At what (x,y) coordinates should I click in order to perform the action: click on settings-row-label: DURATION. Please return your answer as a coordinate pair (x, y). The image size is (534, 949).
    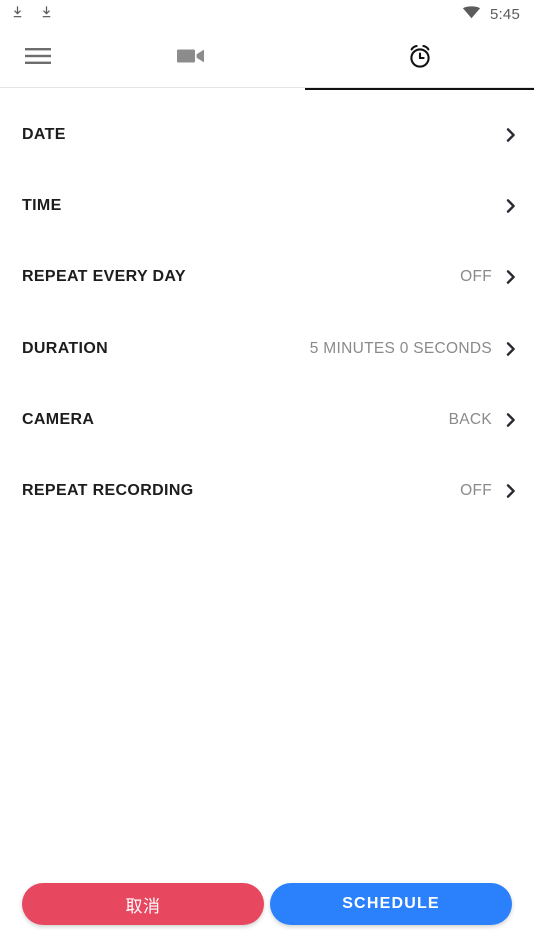
    Looking at the image, I should click on (65, 348).